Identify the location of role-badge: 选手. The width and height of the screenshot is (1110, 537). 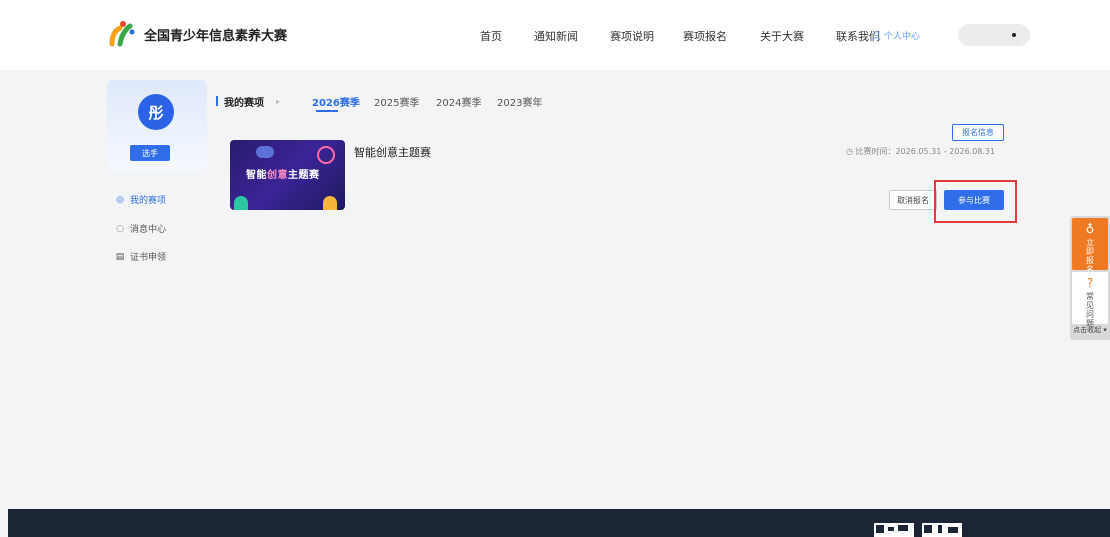
(150, 153).